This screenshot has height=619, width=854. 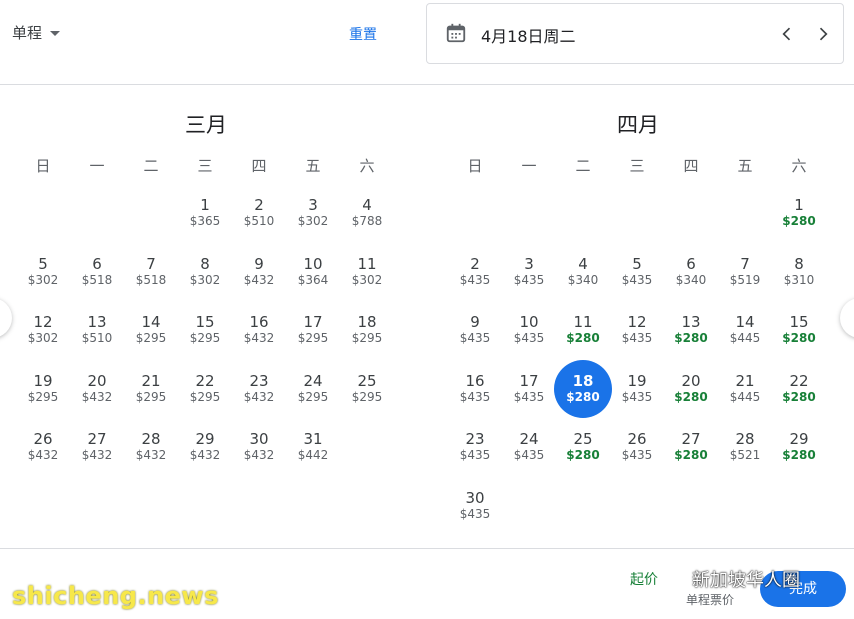 I want to click on day-price: $280, so click(x=799, y=396).